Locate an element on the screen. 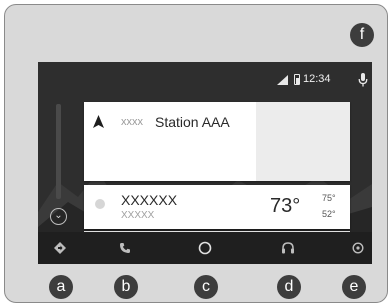 This screenshot has height=307, width=392. weather-dot-icon is located at coordinates (100, 204).